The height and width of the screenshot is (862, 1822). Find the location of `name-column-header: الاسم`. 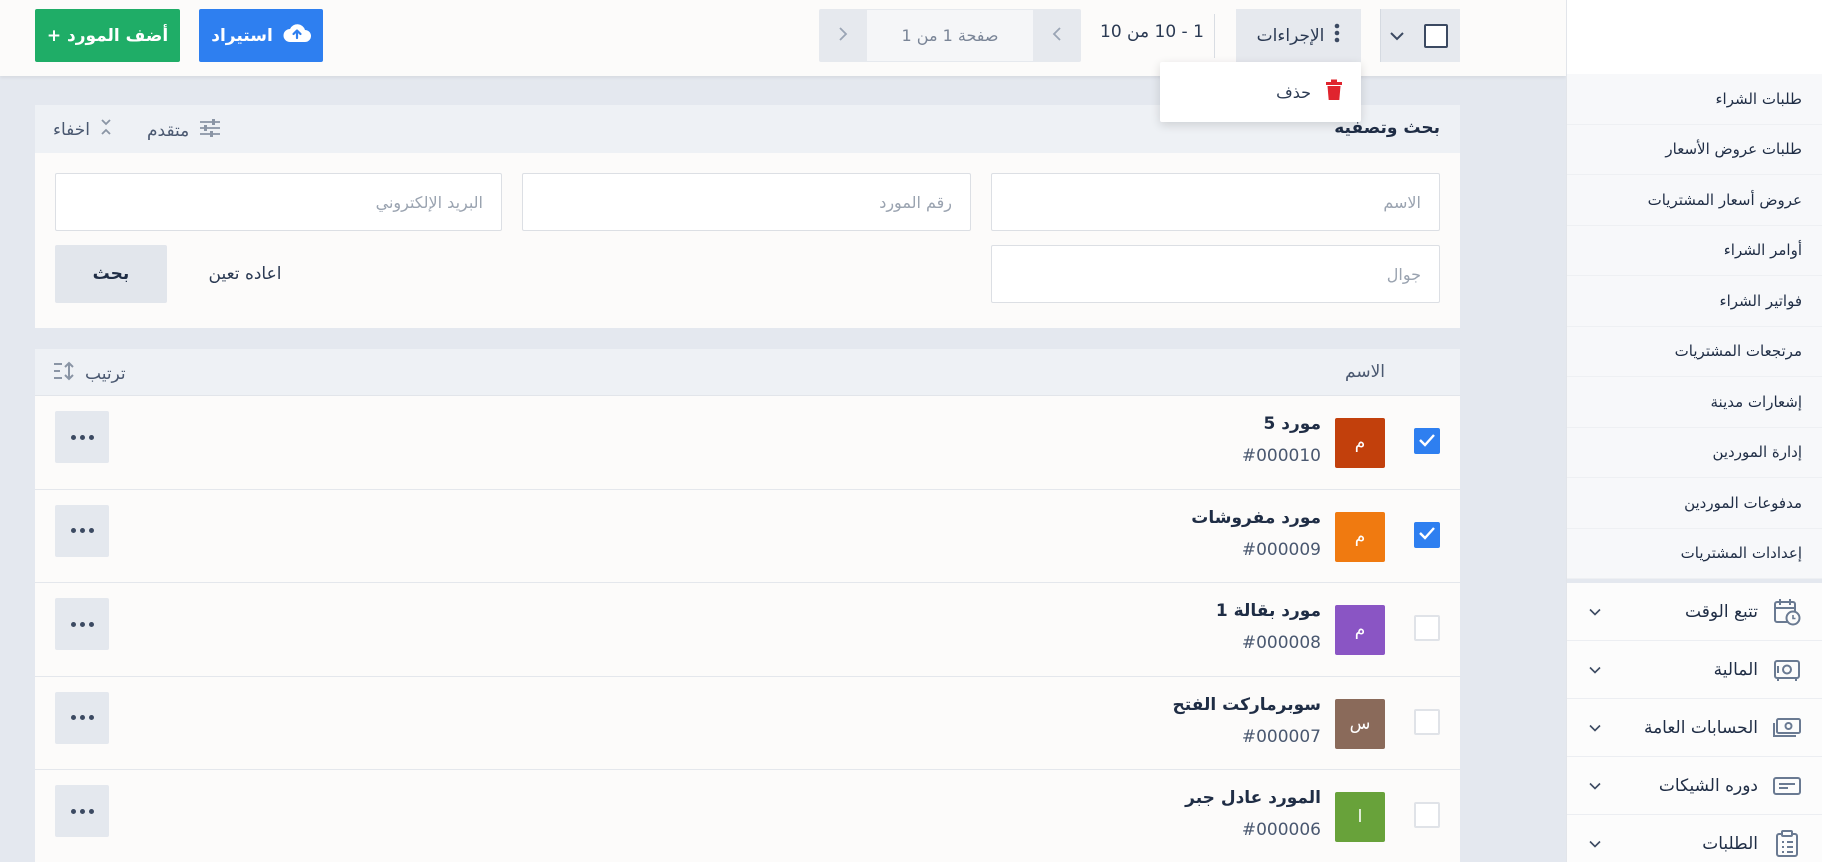

name-column-header: الاسم is located at coordinates (1365, 372).